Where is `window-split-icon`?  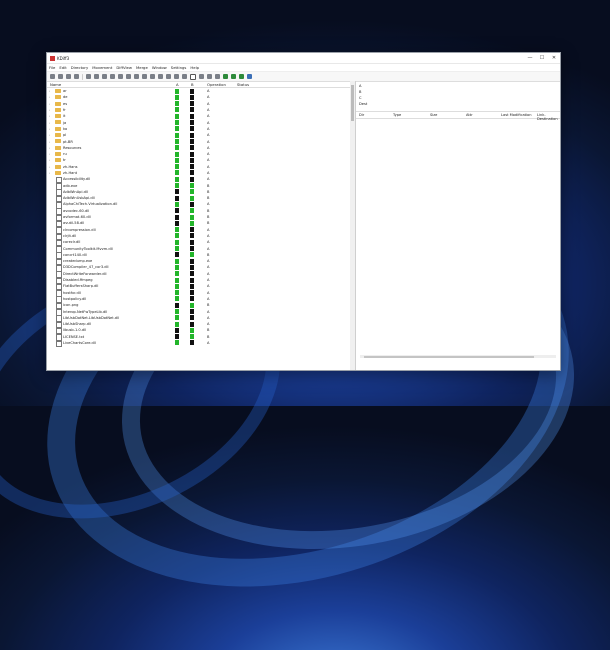 window-split-icon is located at coordinates (201, 76).